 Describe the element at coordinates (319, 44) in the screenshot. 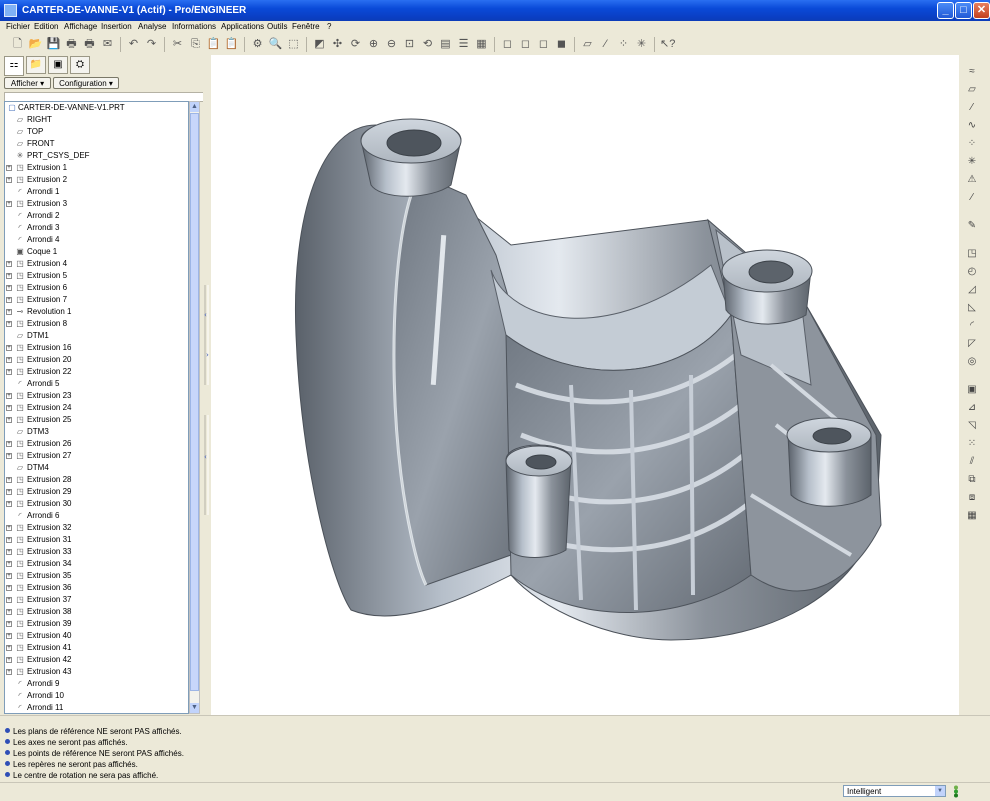

I see `repaint-icon: ◩` at that location.